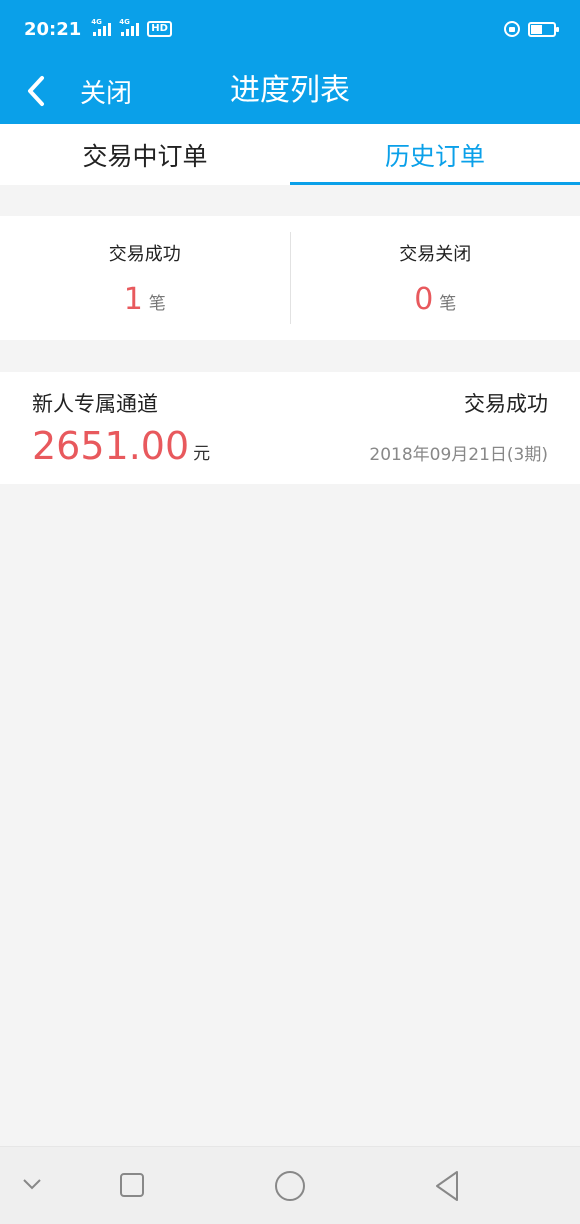 This screenshot has height=1224, width=580. I want to click on close-label: 关闭, so click(106, 93).